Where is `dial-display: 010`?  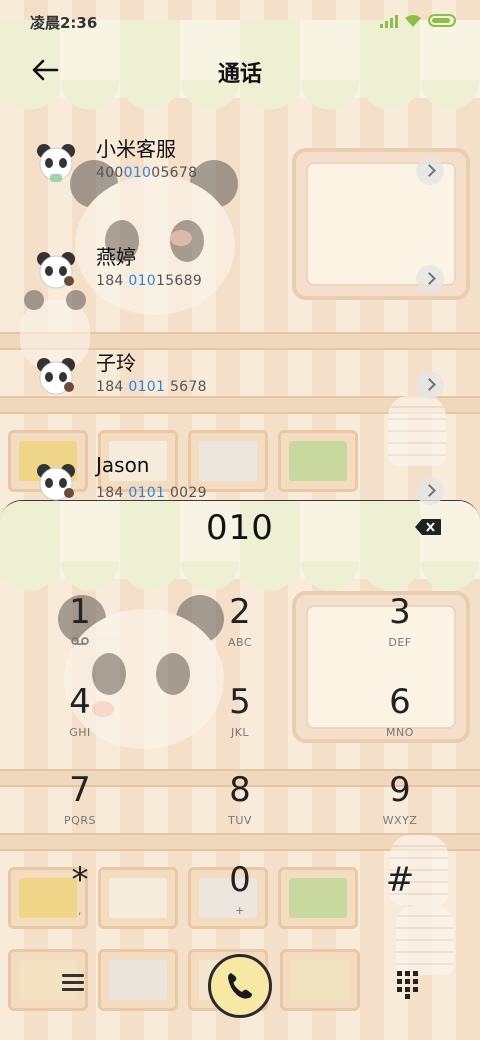
dial-display: 010 is located at coordinates (240, 530).